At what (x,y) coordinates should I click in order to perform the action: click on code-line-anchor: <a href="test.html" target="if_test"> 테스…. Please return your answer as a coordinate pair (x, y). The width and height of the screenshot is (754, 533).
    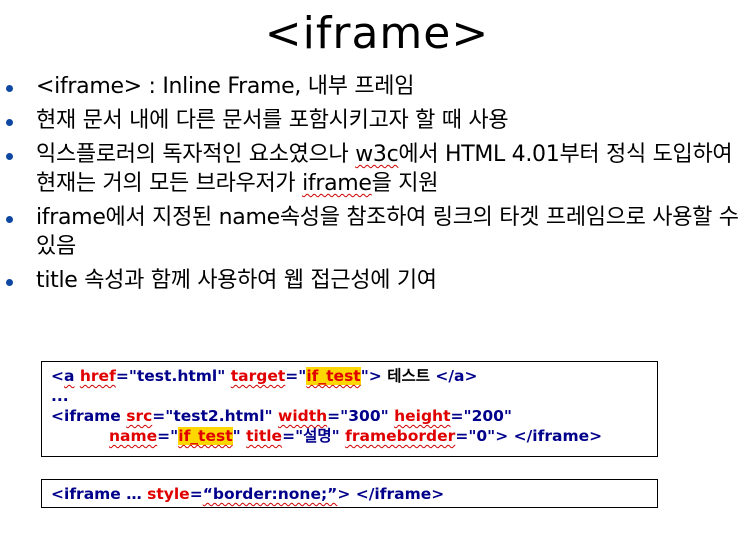
    Looking at the image, I should click on (354, 376).